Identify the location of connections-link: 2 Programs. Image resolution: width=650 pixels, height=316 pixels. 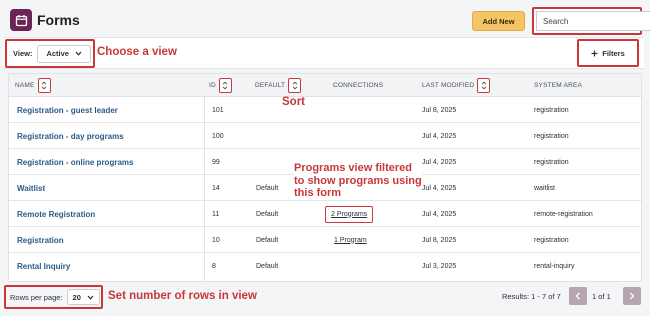
(349, 214).